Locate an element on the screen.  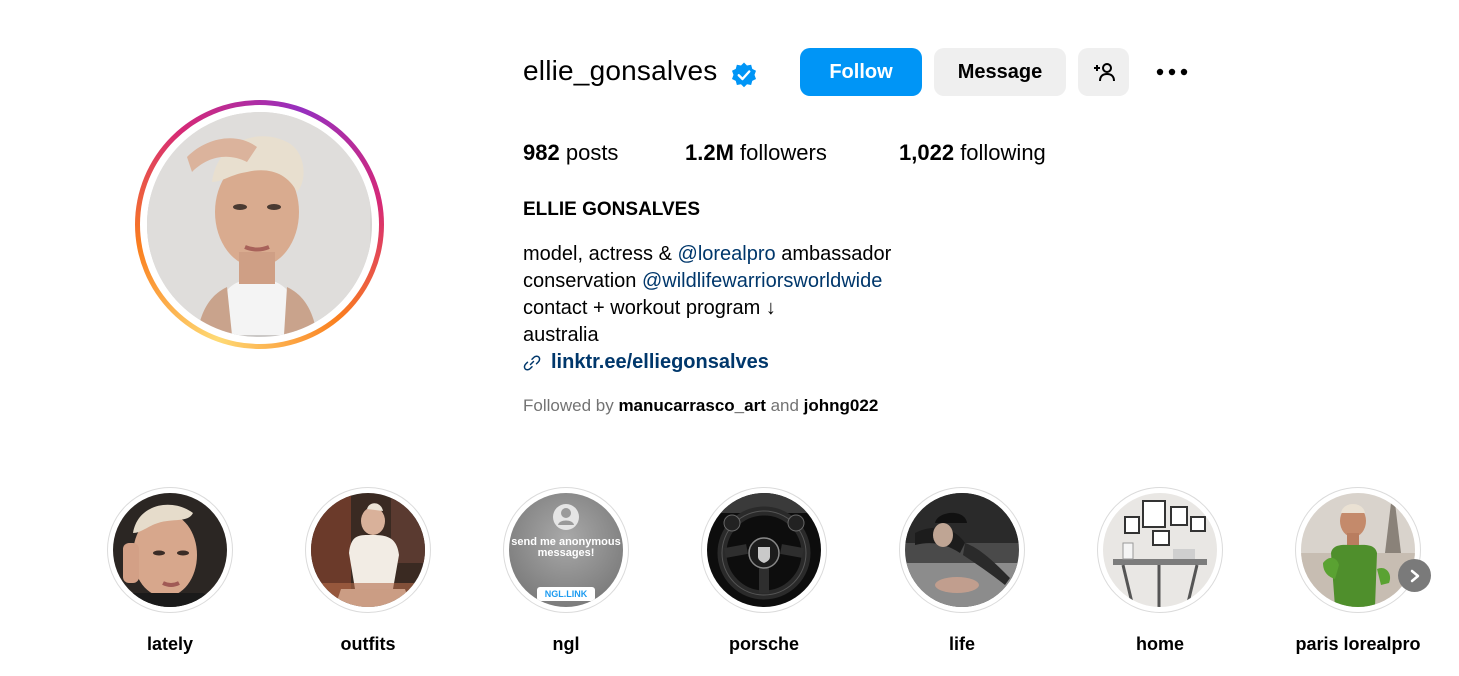
bio-link-text: linktr.ee/elliegonsalves is located at coordinates (660, 362).